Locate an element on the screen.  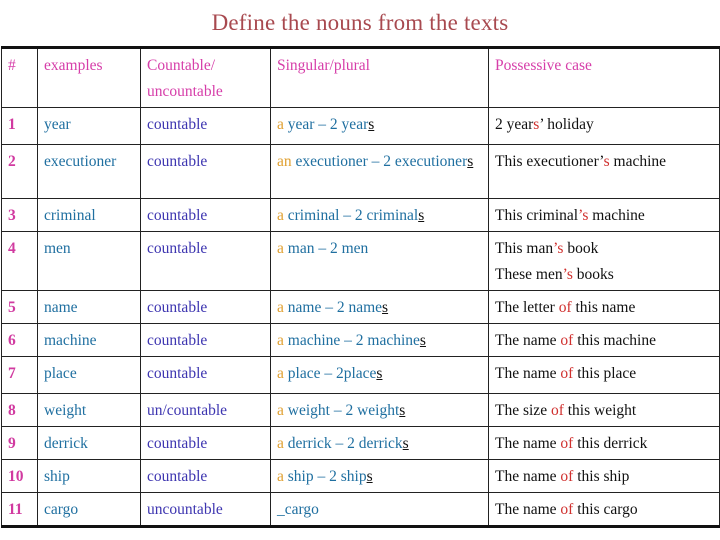
possessive-cell: The name of this cargo is located at coordinates (604, 509).